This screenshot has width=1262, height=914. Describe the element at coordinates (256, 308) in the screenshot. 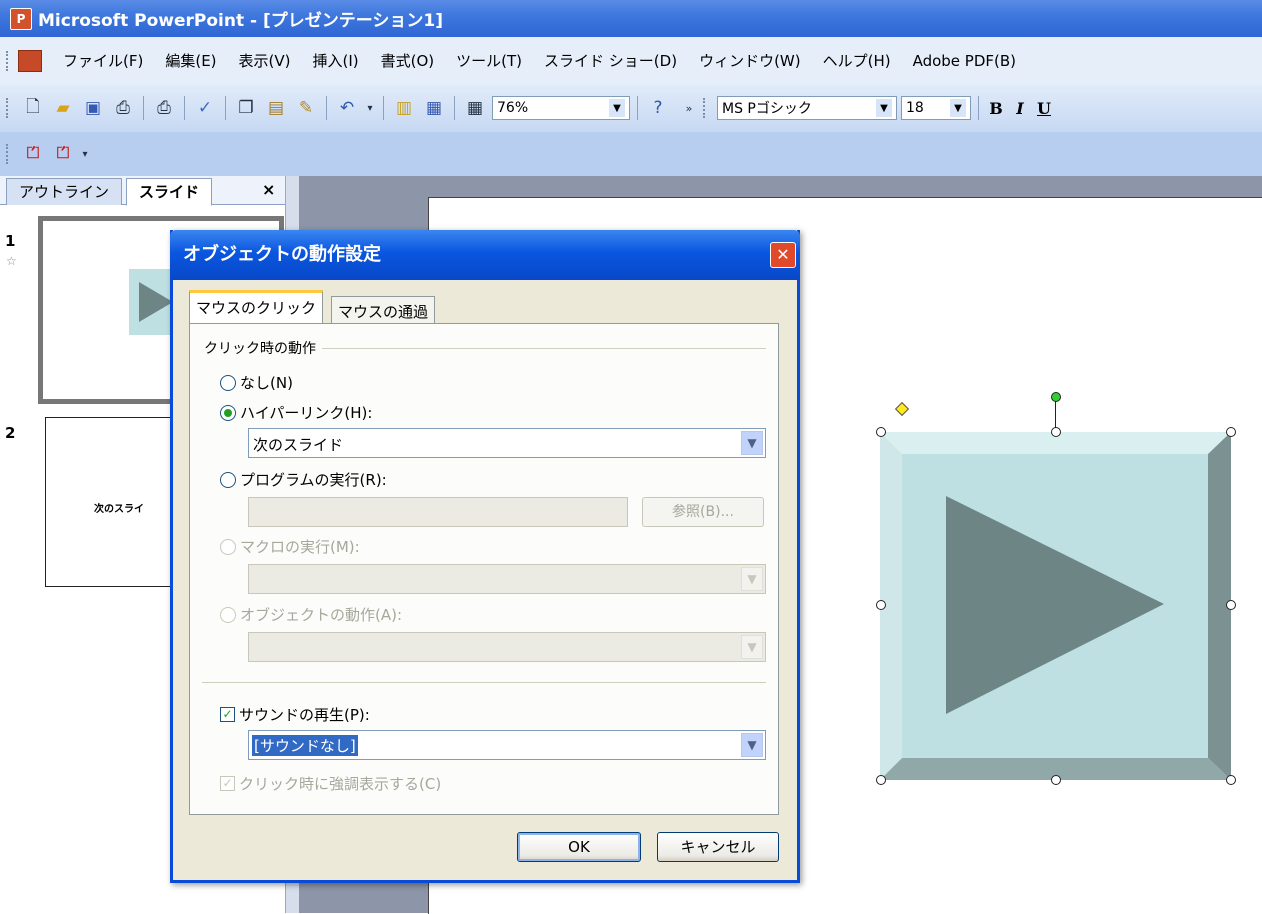

I see `tab-mouse-click: マウスのクリック` at that location.